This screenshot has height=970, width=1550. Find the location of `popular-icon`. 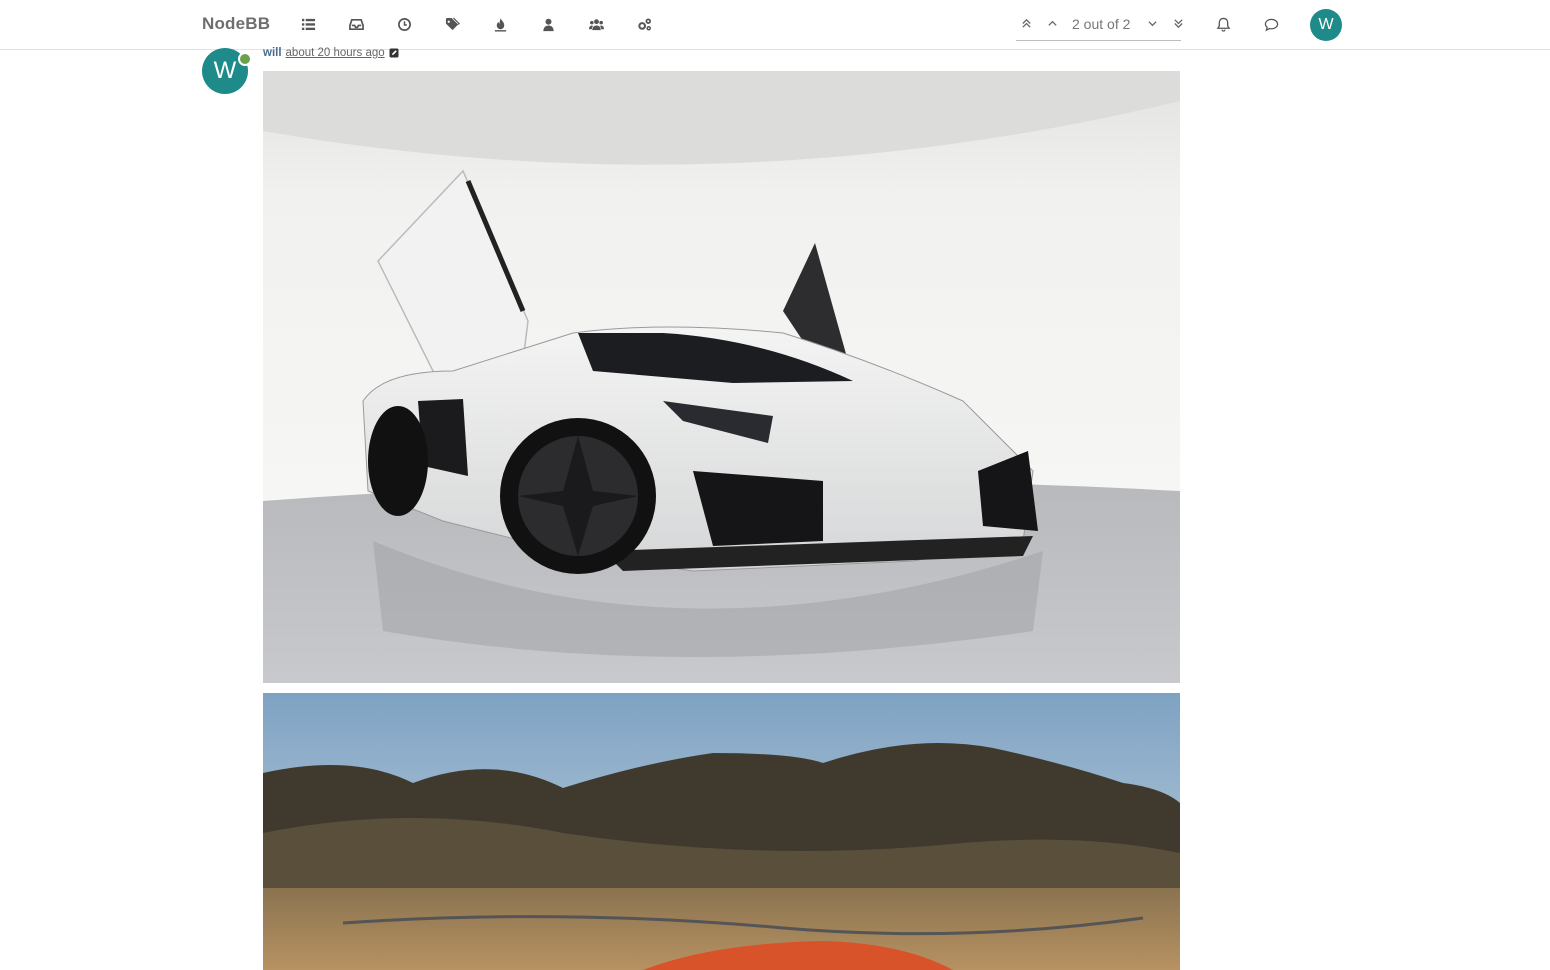

popular-icon is located at coordinates (500, 24).